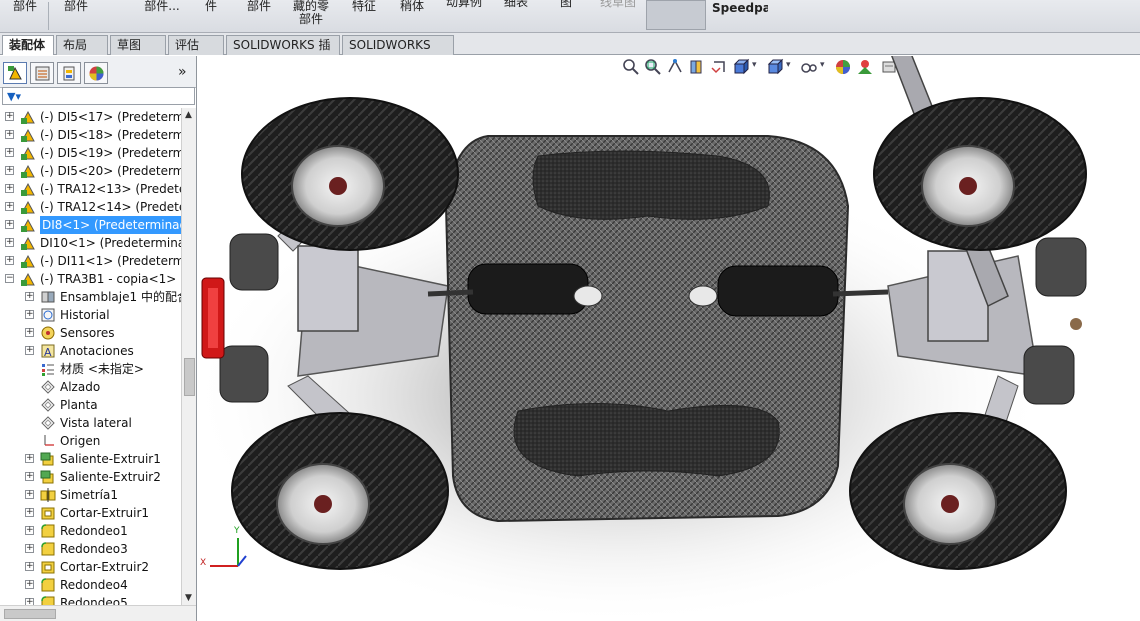  I want to click on tree-row: + (-) DI5<19> (Predeterm, so click(90, 153).